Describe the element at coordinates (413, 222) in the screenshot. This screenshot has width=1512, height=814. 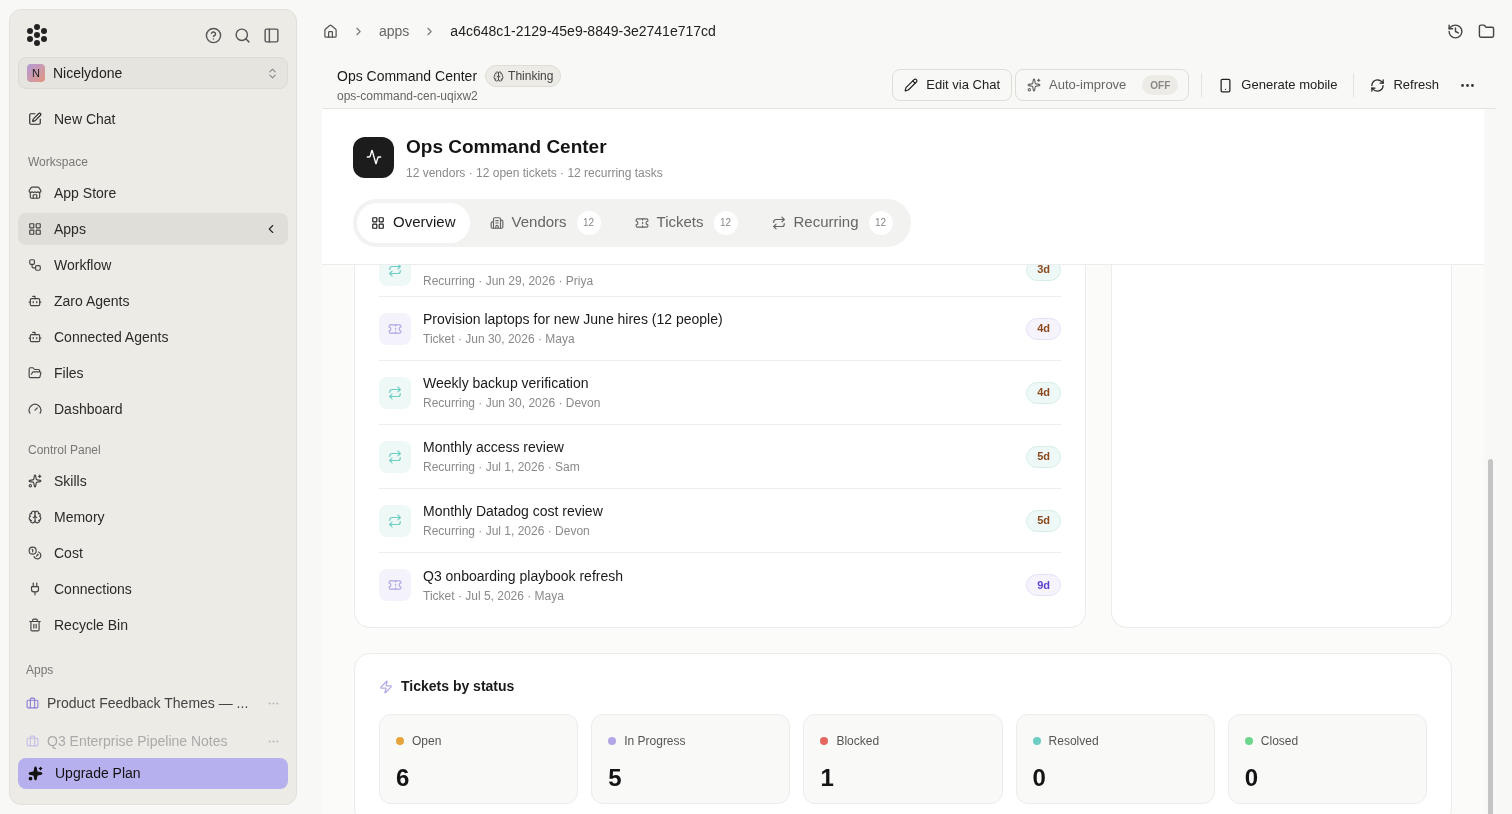
I see `tab: Overview` at that location.